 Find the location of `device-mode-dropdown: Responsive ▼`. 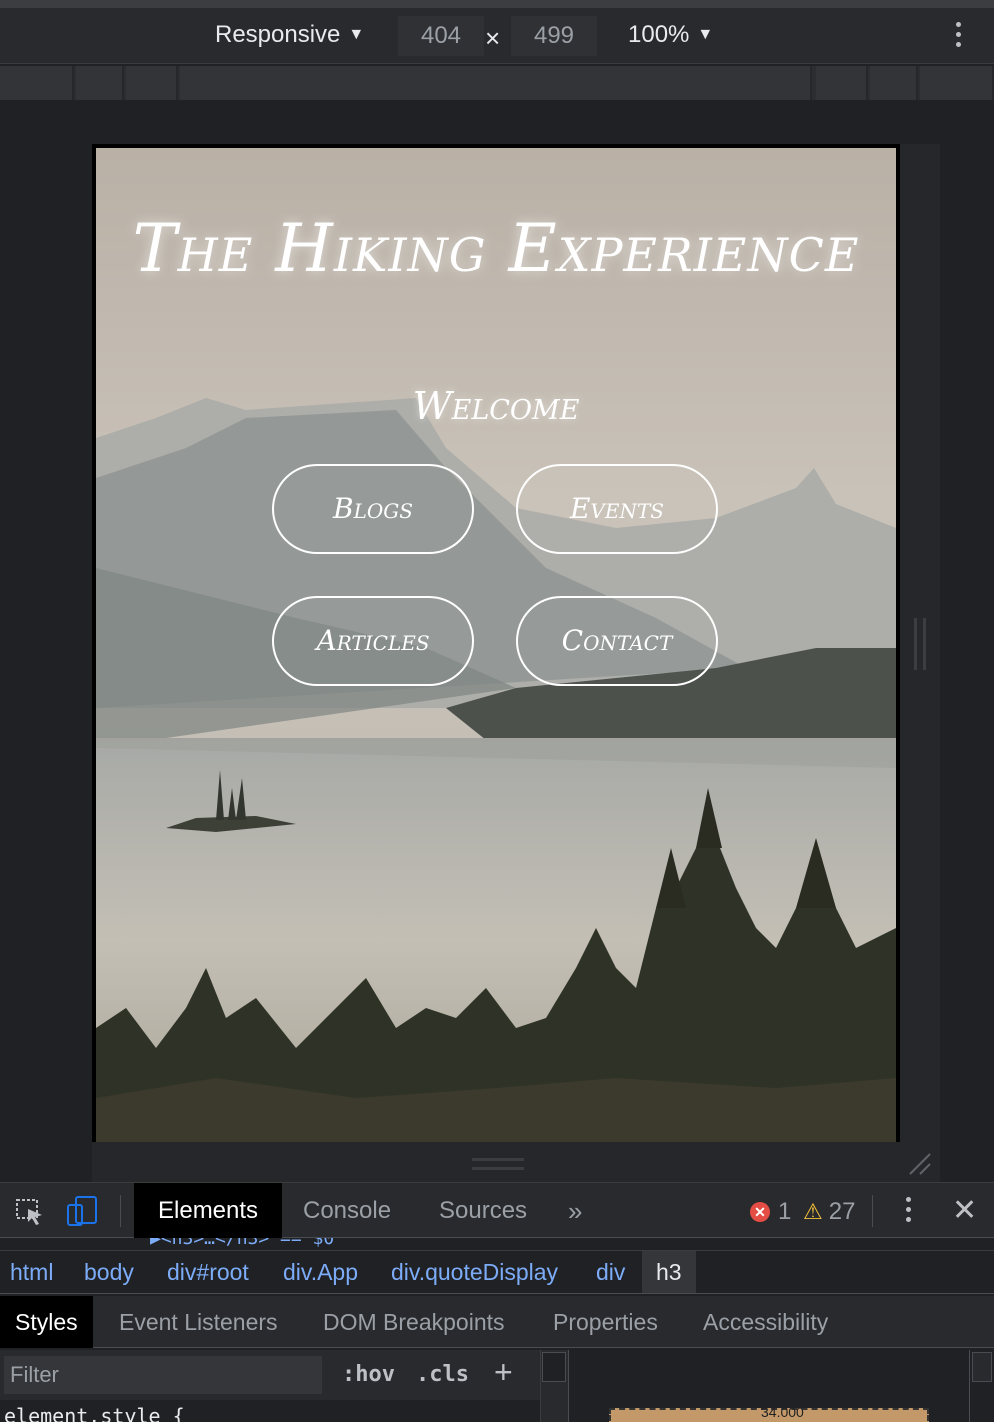

device-mode-dropdown: Responsive ▼ is located at coordinates (289, 35).